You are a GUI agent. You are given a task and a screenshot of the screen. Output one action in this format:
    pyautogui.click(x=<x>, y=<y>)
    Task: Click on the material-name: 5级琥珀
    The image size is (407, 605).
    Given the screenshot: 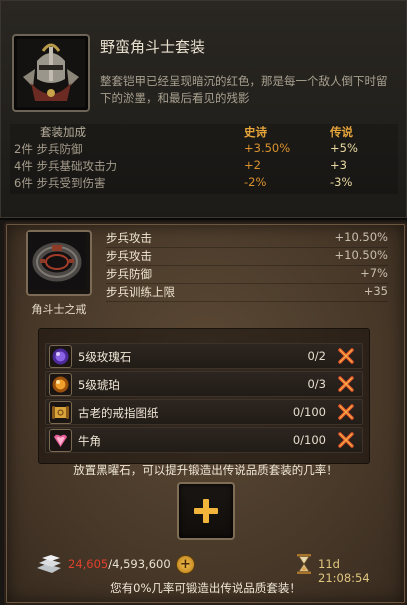 What is the action you would take?
    pyautogui.click(x=99, y=385)
    